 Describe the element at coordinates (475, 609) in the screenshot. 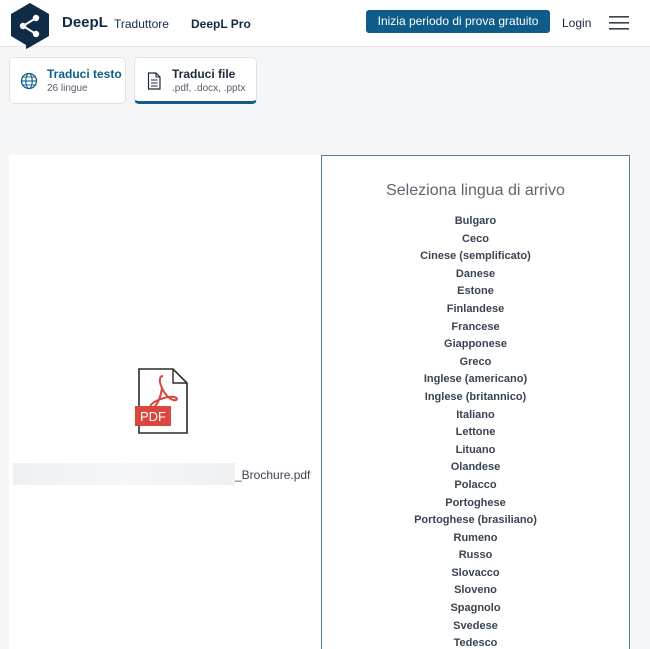

I see `language-option: Spagnolo` at that location.